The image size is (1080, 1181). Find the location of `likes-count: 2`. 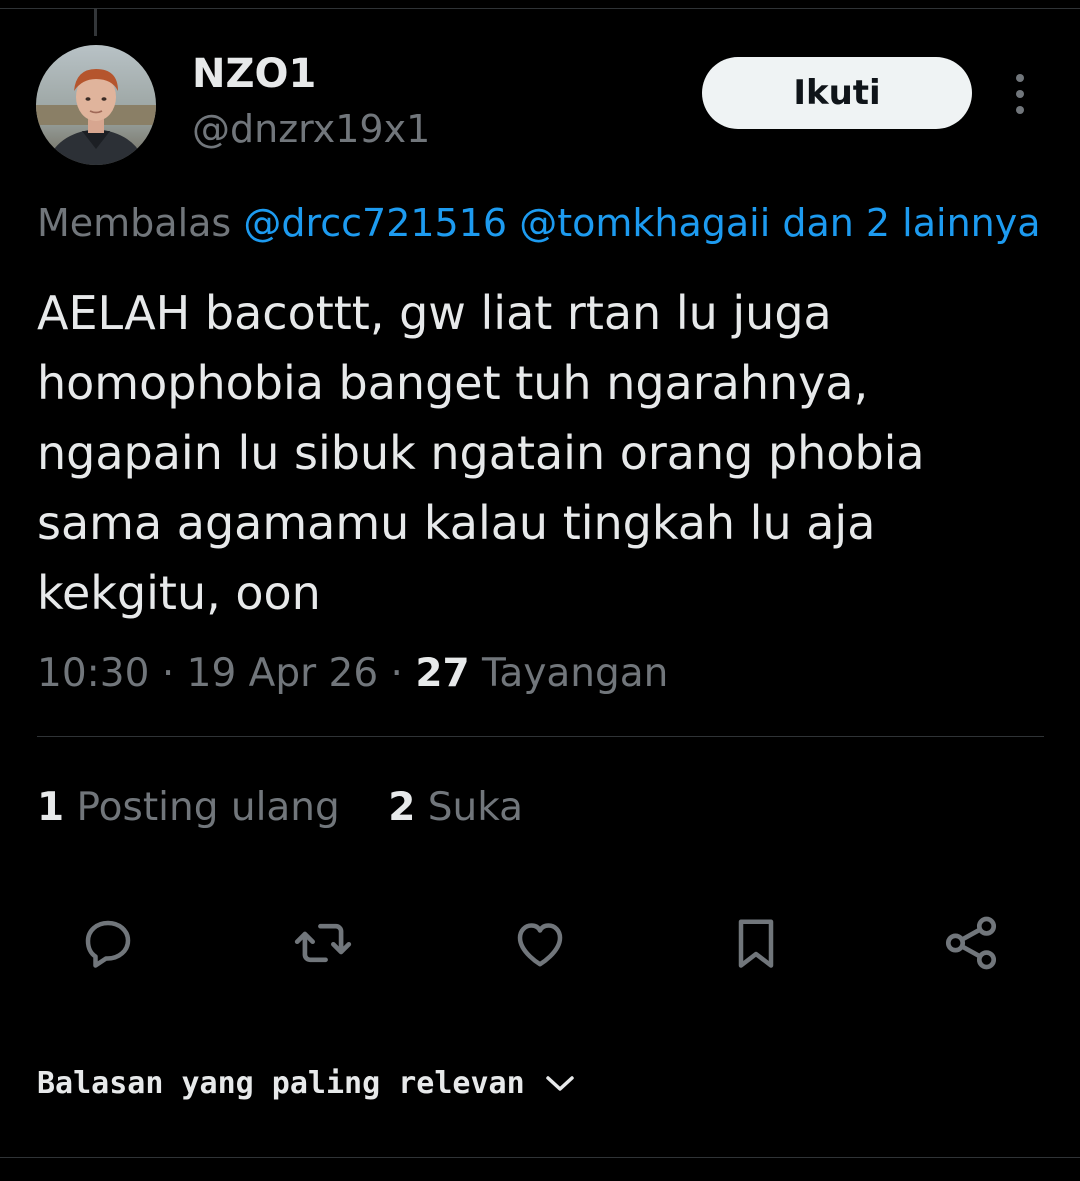

likes-count: 2 is located at coordinates (402, 807).